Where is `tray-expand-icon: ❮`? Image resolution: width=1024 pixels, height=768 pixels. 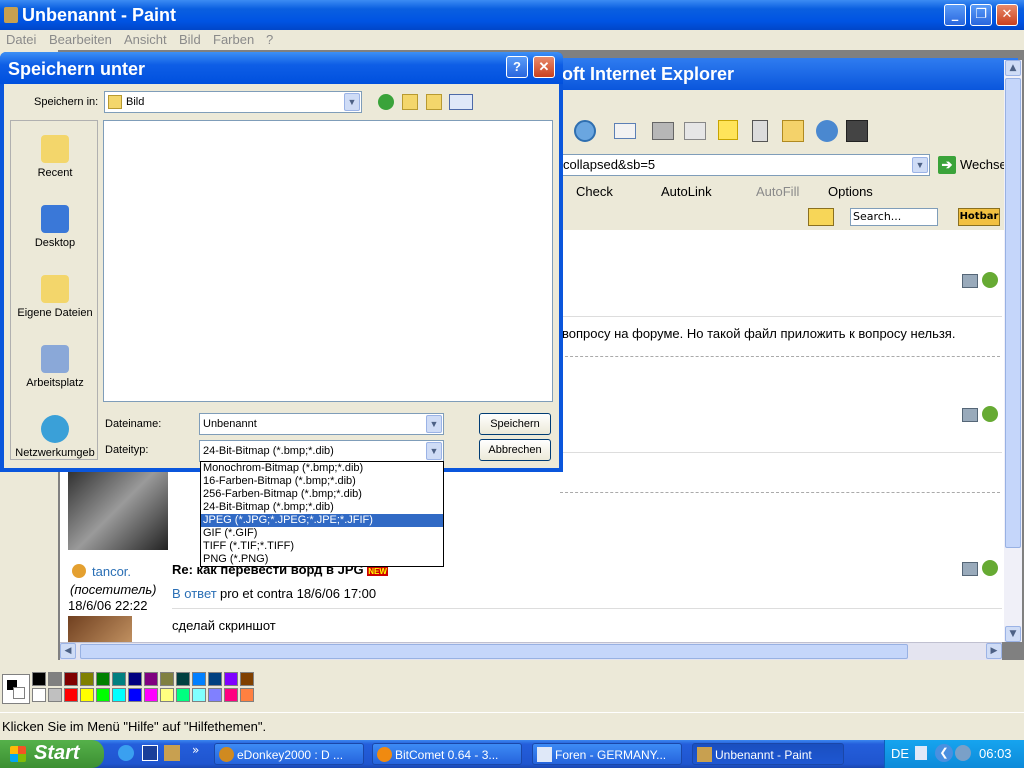
tray-expand-icon: ❮ is located at coordinates (944, 753).